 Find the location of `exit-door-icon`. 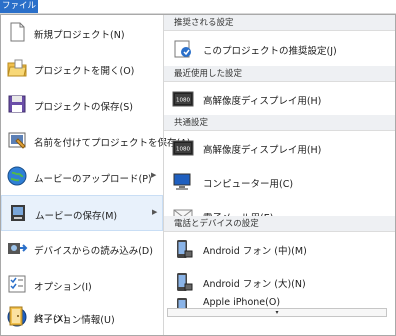

exit-door-icon is located at coordinates (16, 316).